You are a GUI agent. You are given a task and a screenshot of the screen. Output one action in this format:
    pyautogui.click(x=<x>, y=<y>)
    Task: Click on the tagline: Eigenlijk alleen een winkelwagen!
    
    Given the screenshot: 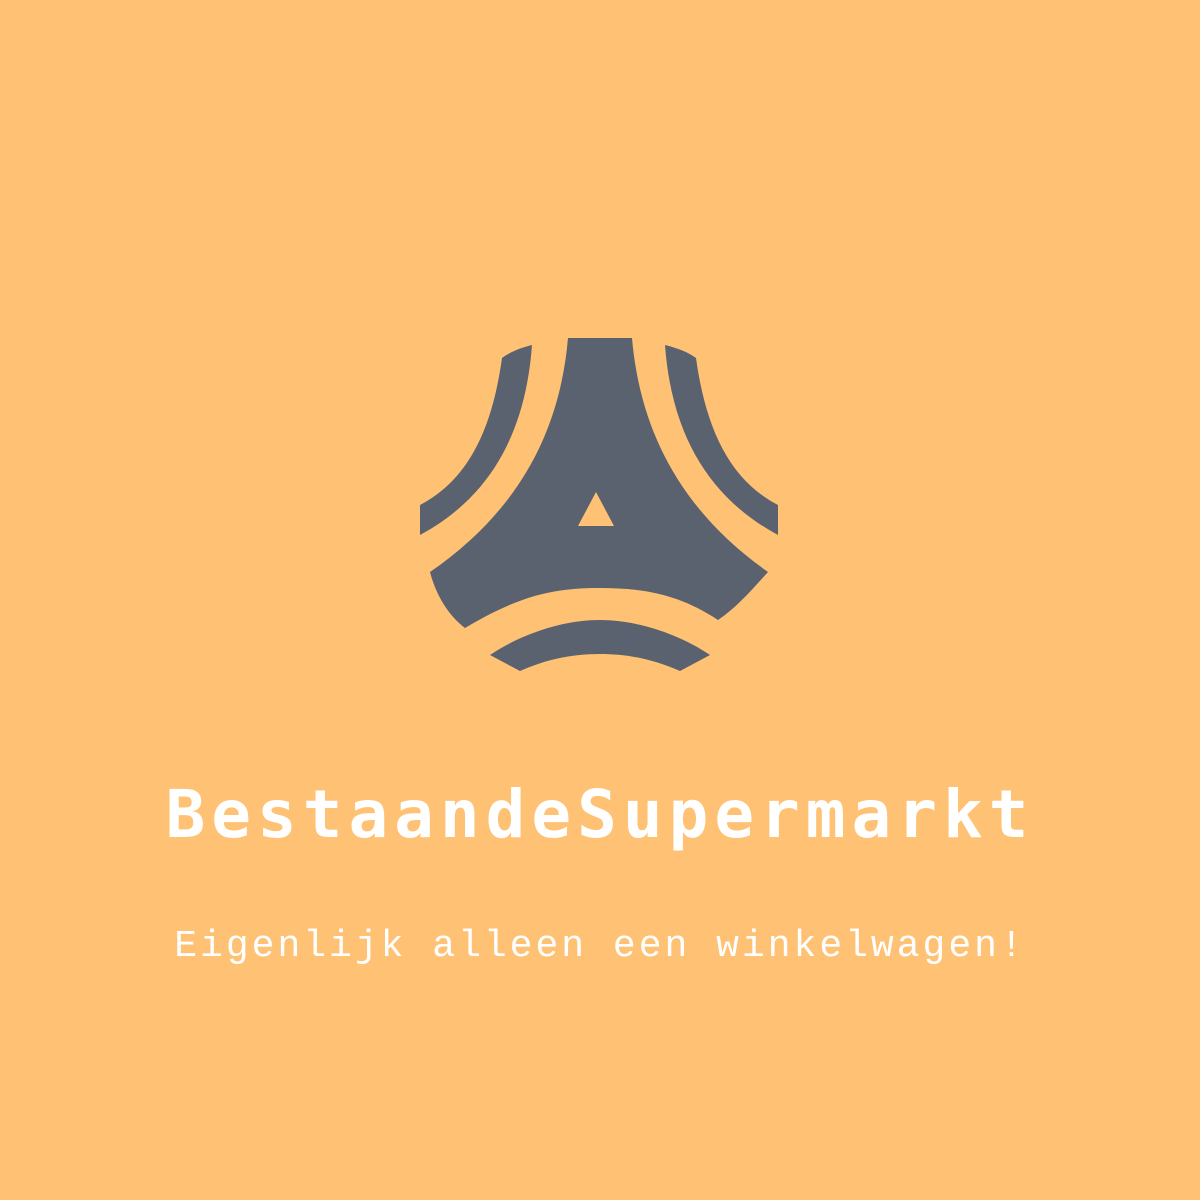 What is the action you would take?
    pyautogui.click(x=600, y=946)
    